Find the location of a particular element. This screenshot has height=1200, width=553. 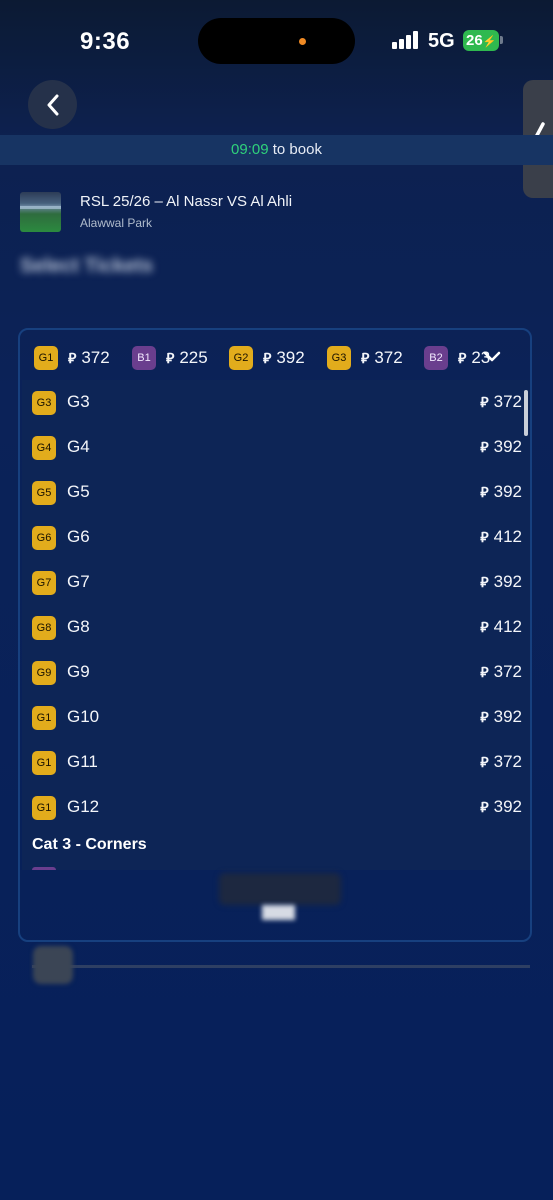

event-venue: Alawwal Park is located at coordinates (116, 223).